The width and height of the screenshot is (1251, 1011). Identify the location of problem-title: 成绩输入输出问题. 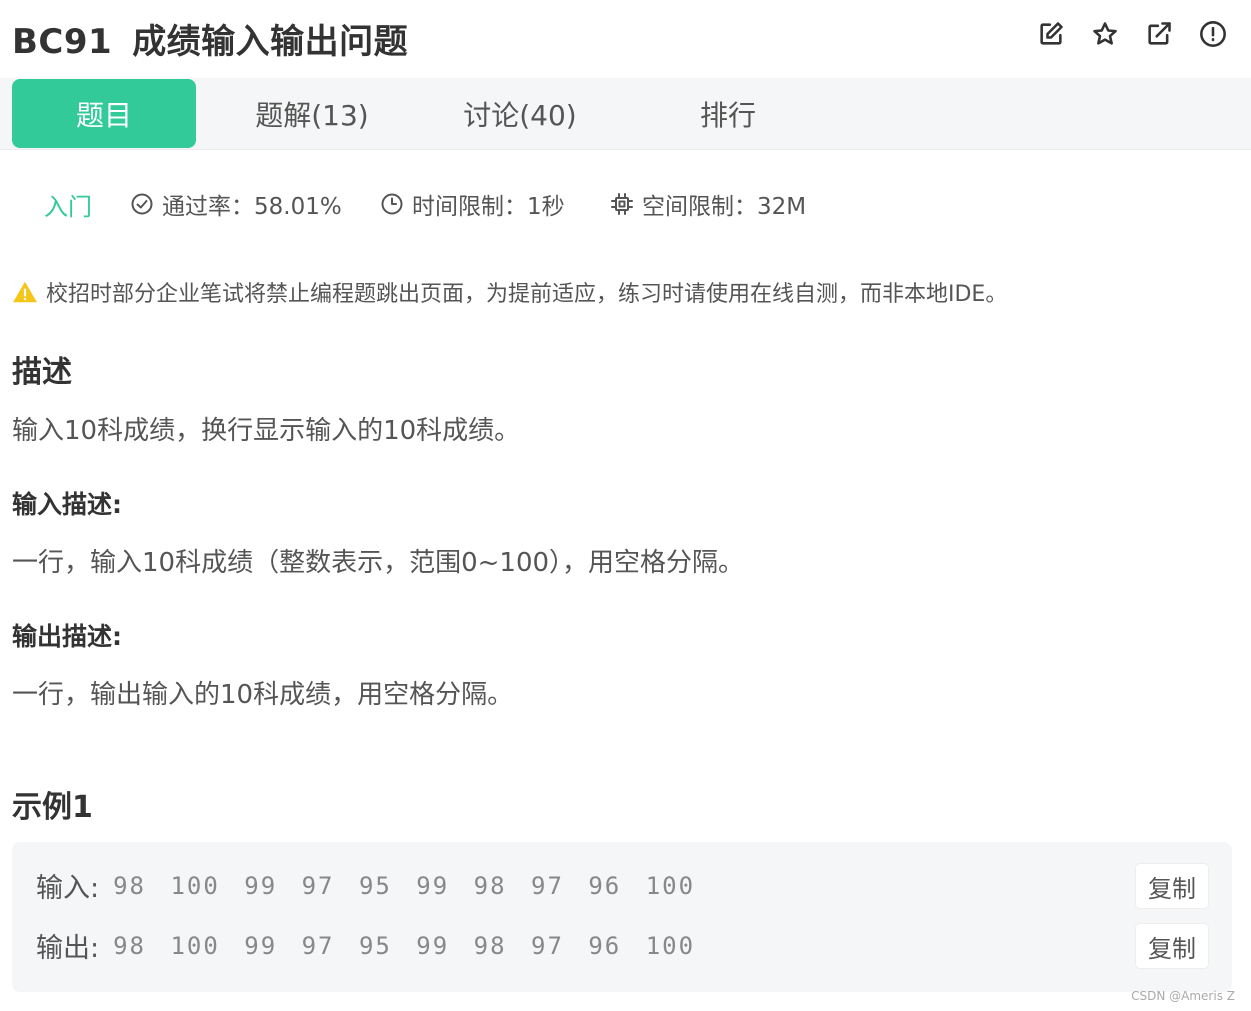
(270, 42).